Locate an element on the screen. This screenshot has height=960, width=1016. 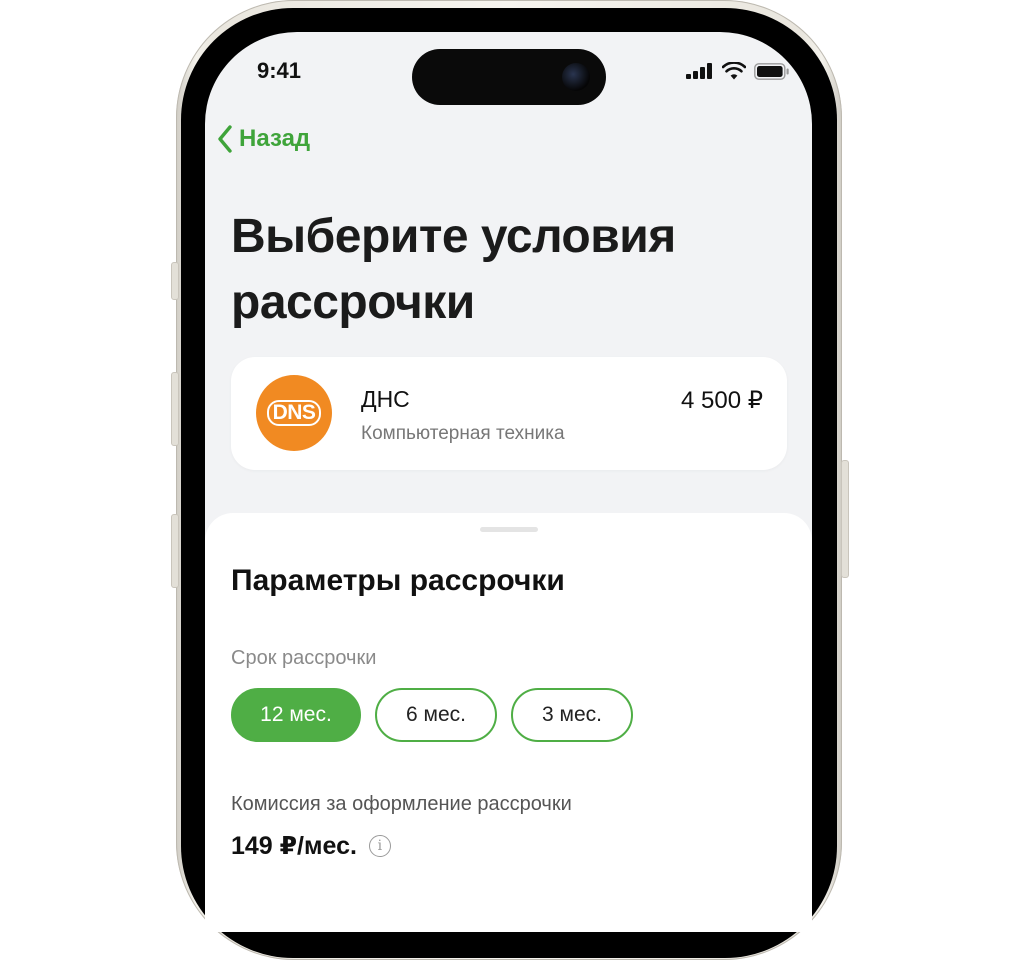
wifi-icon is located at coordinates (734, 71).